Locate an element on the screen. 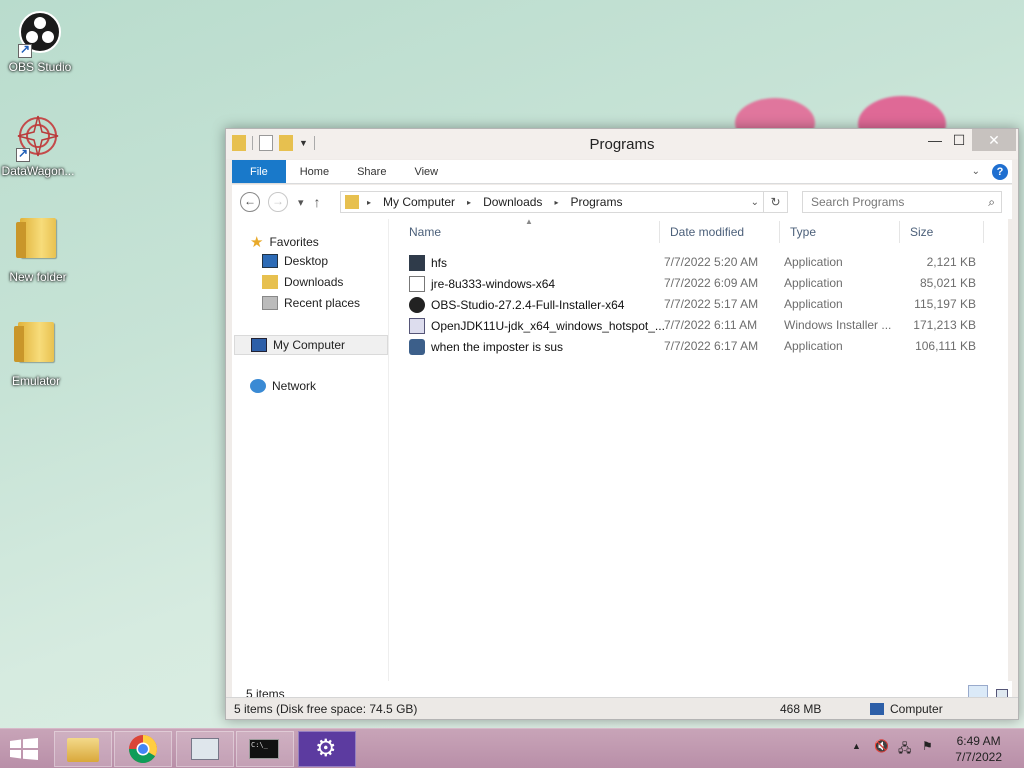 The width and height of the screenshot is (1024, 768). tab-home: Home is located at coordinates (314, 171).